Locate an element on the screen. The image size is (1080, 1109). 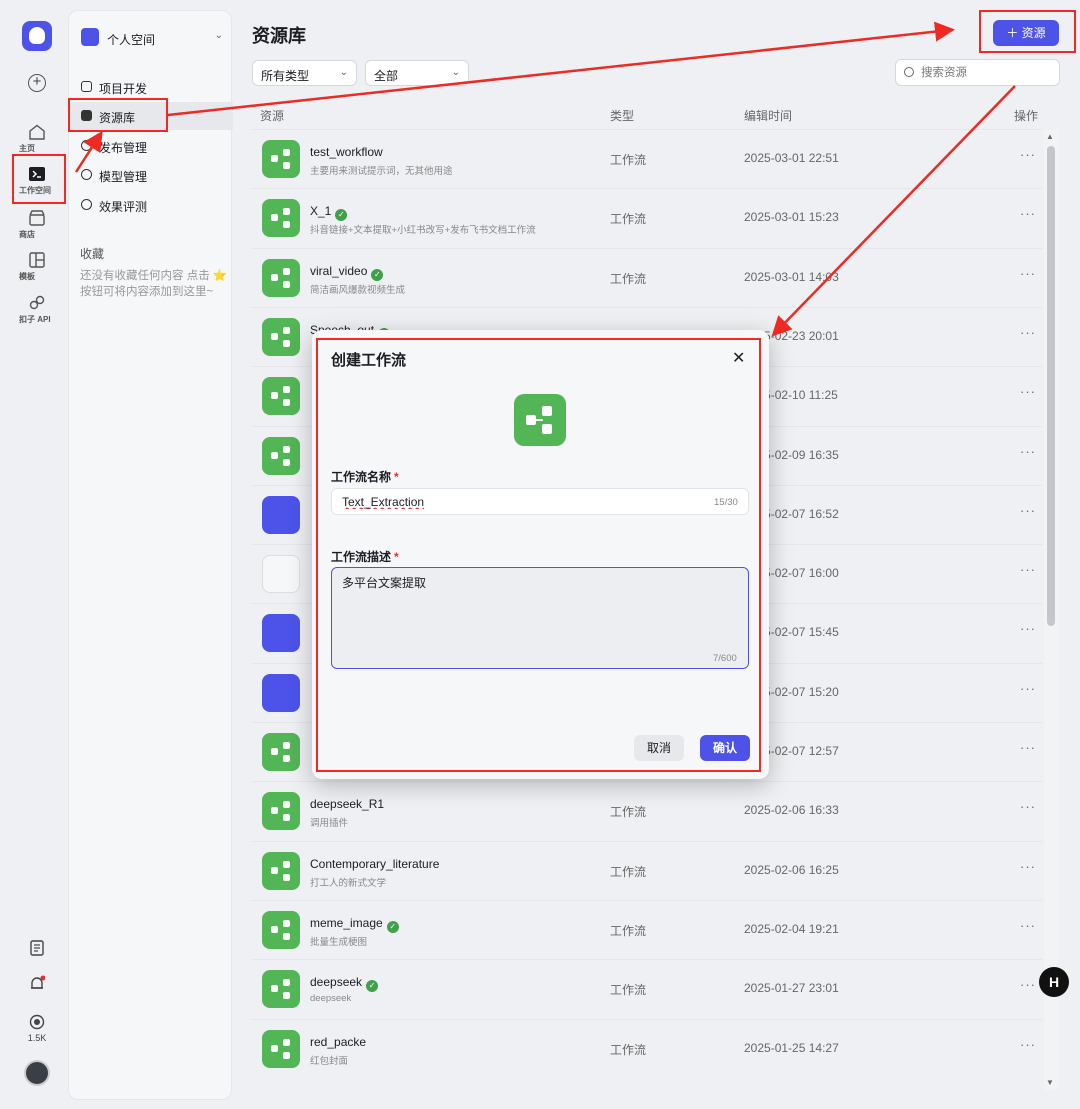
app-logo-icon is located at coordinates (37, 36).